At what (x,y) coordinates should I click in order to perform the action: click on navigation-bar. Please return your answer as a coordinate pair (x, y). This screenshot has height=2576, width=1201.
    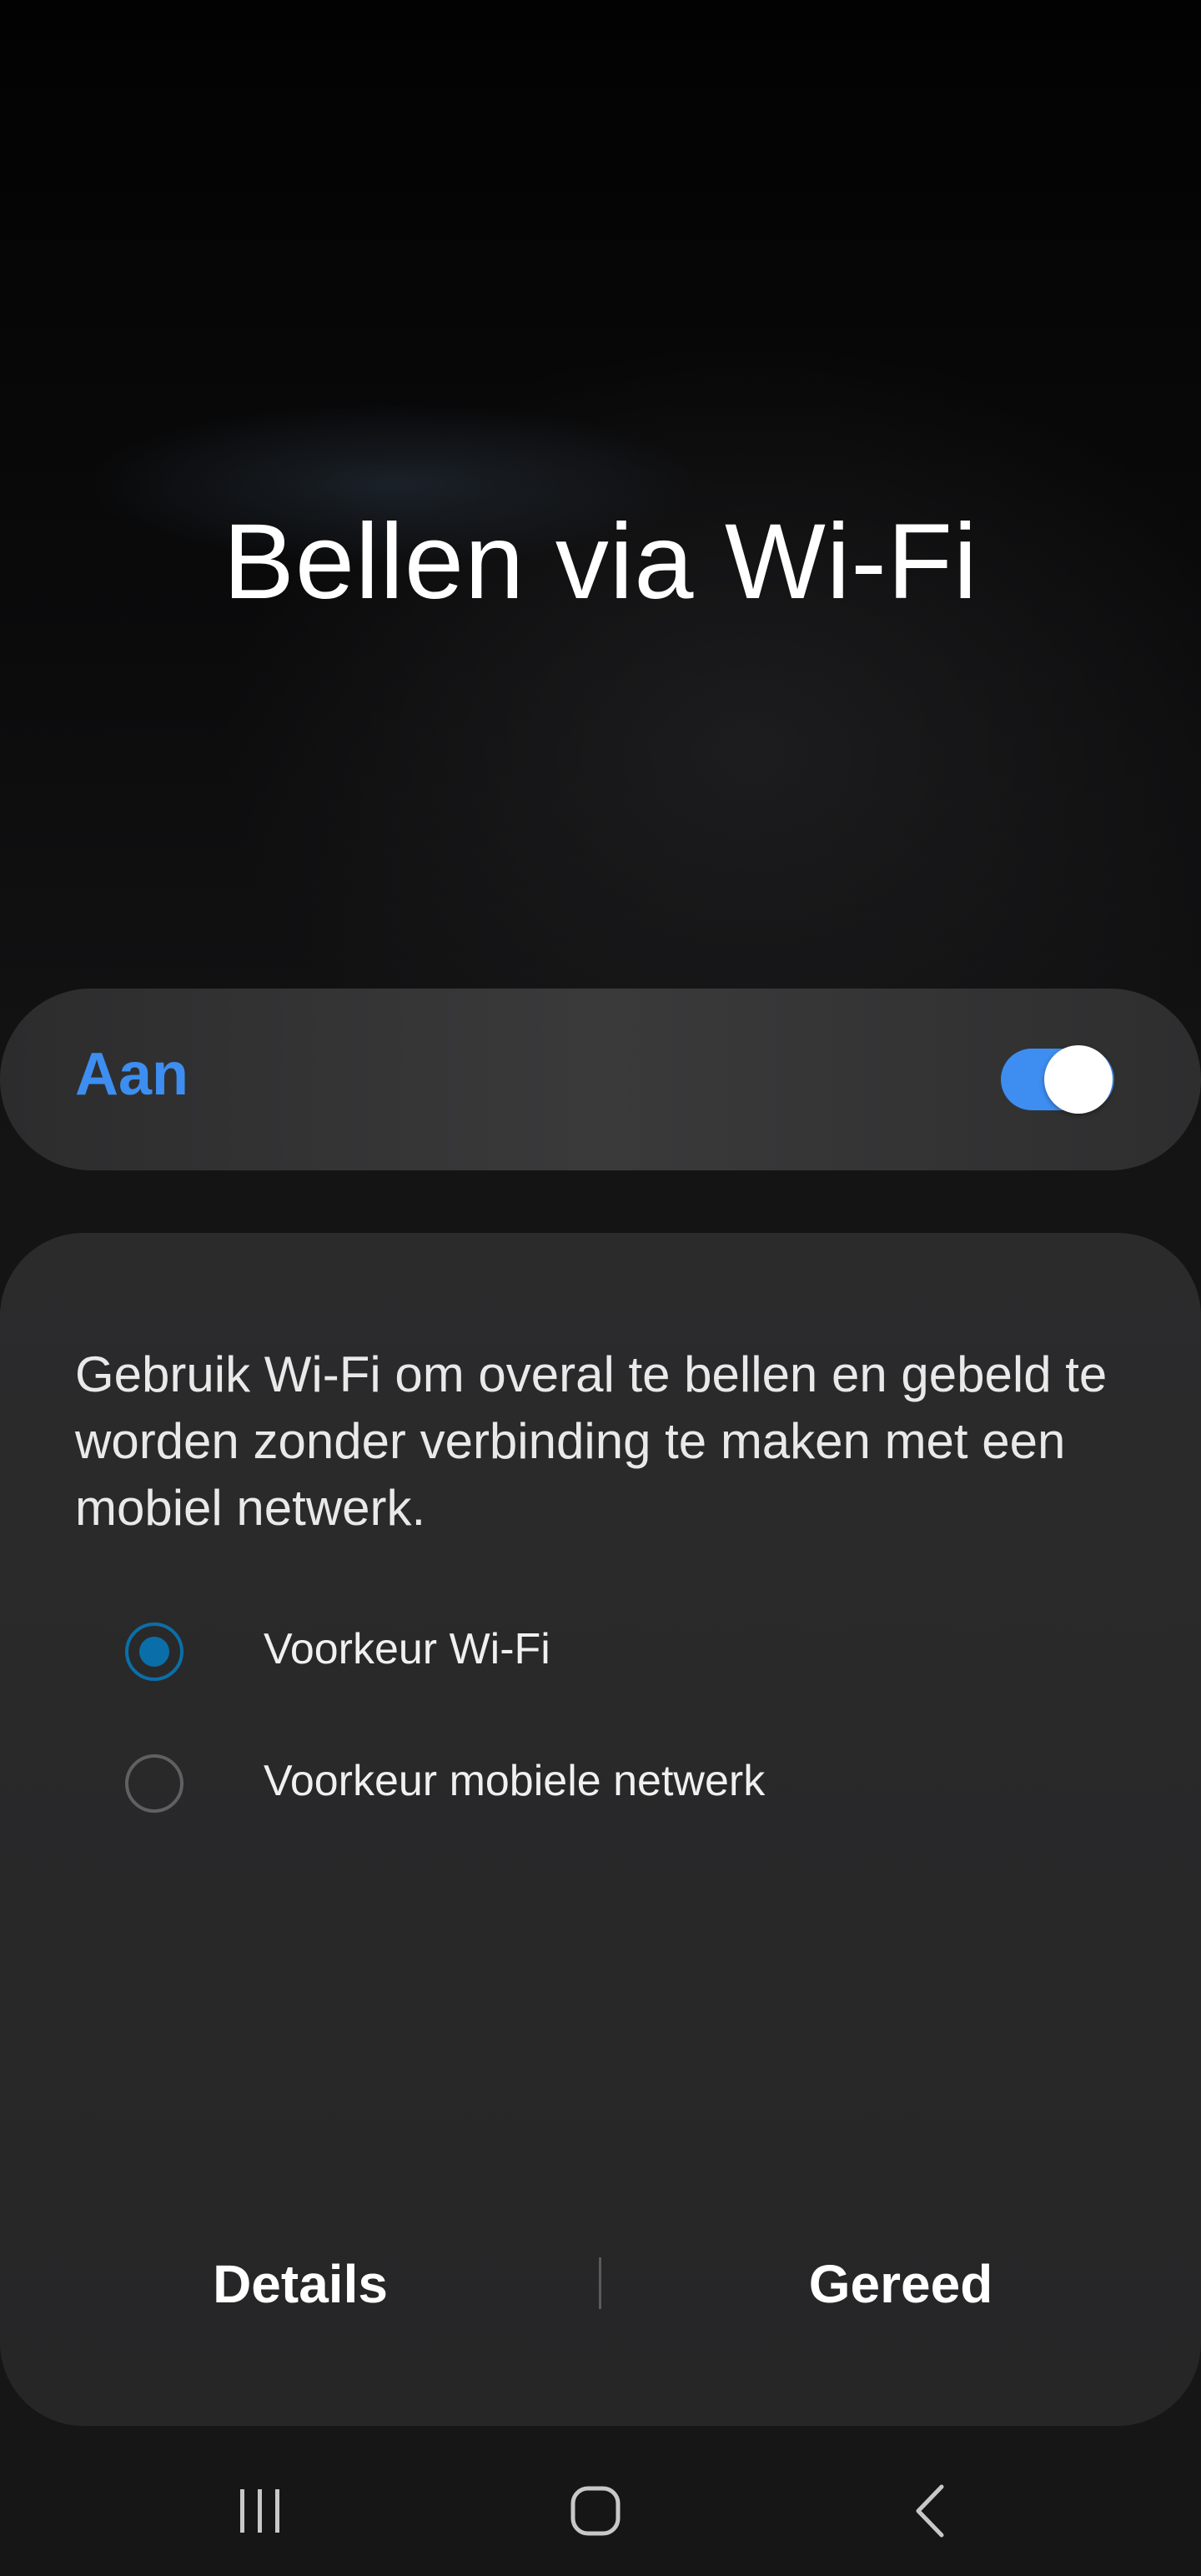
    Looking at the image, I should click on (601, 2510).